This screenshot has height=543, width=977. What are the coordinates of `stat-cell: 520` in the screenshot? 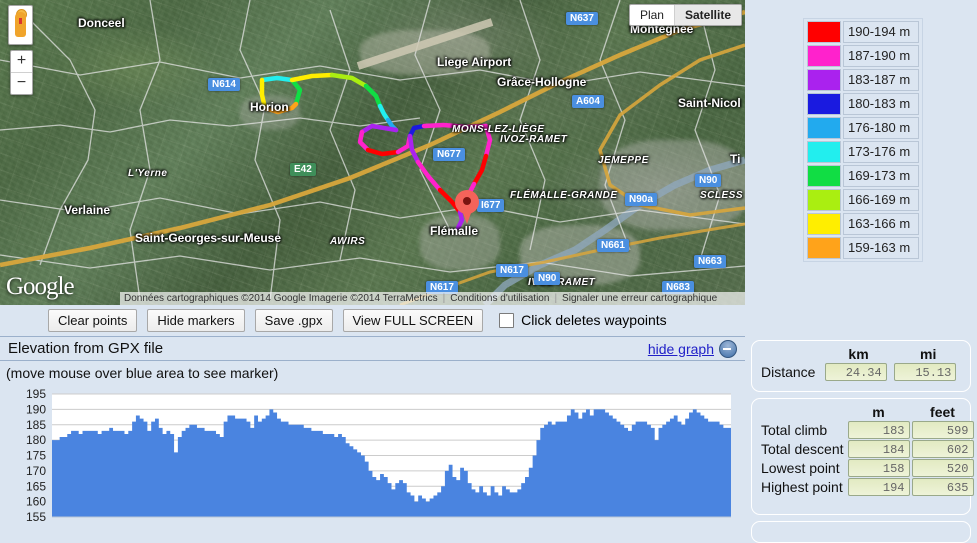 It's located at (942, 468).